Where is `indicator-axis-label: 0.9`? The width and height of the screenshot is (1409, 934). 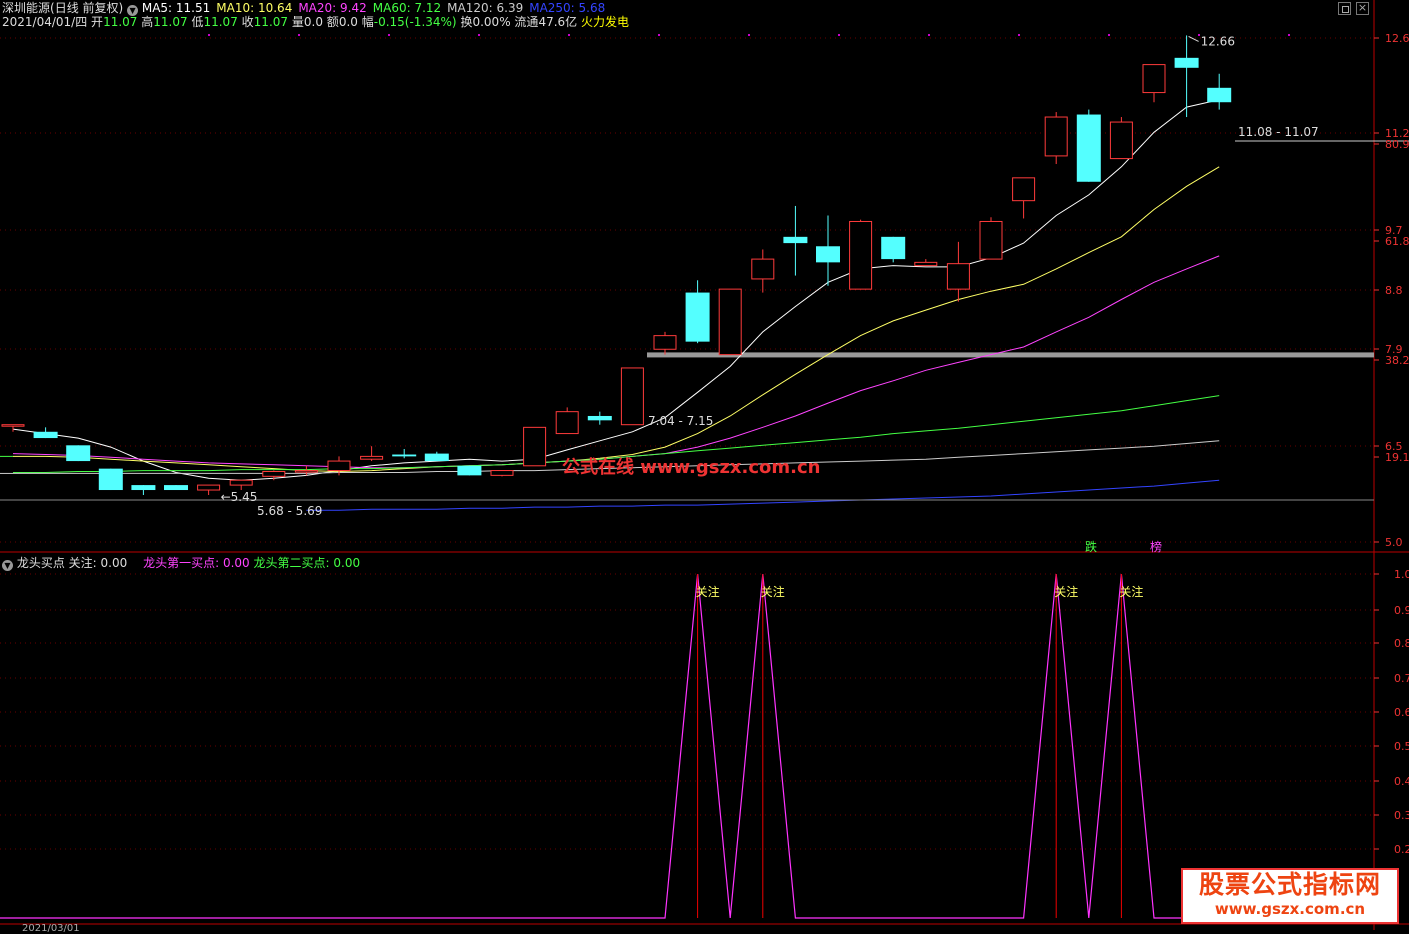
indicator-axis-label: 0.9 is located at coordinates (1401, 610).